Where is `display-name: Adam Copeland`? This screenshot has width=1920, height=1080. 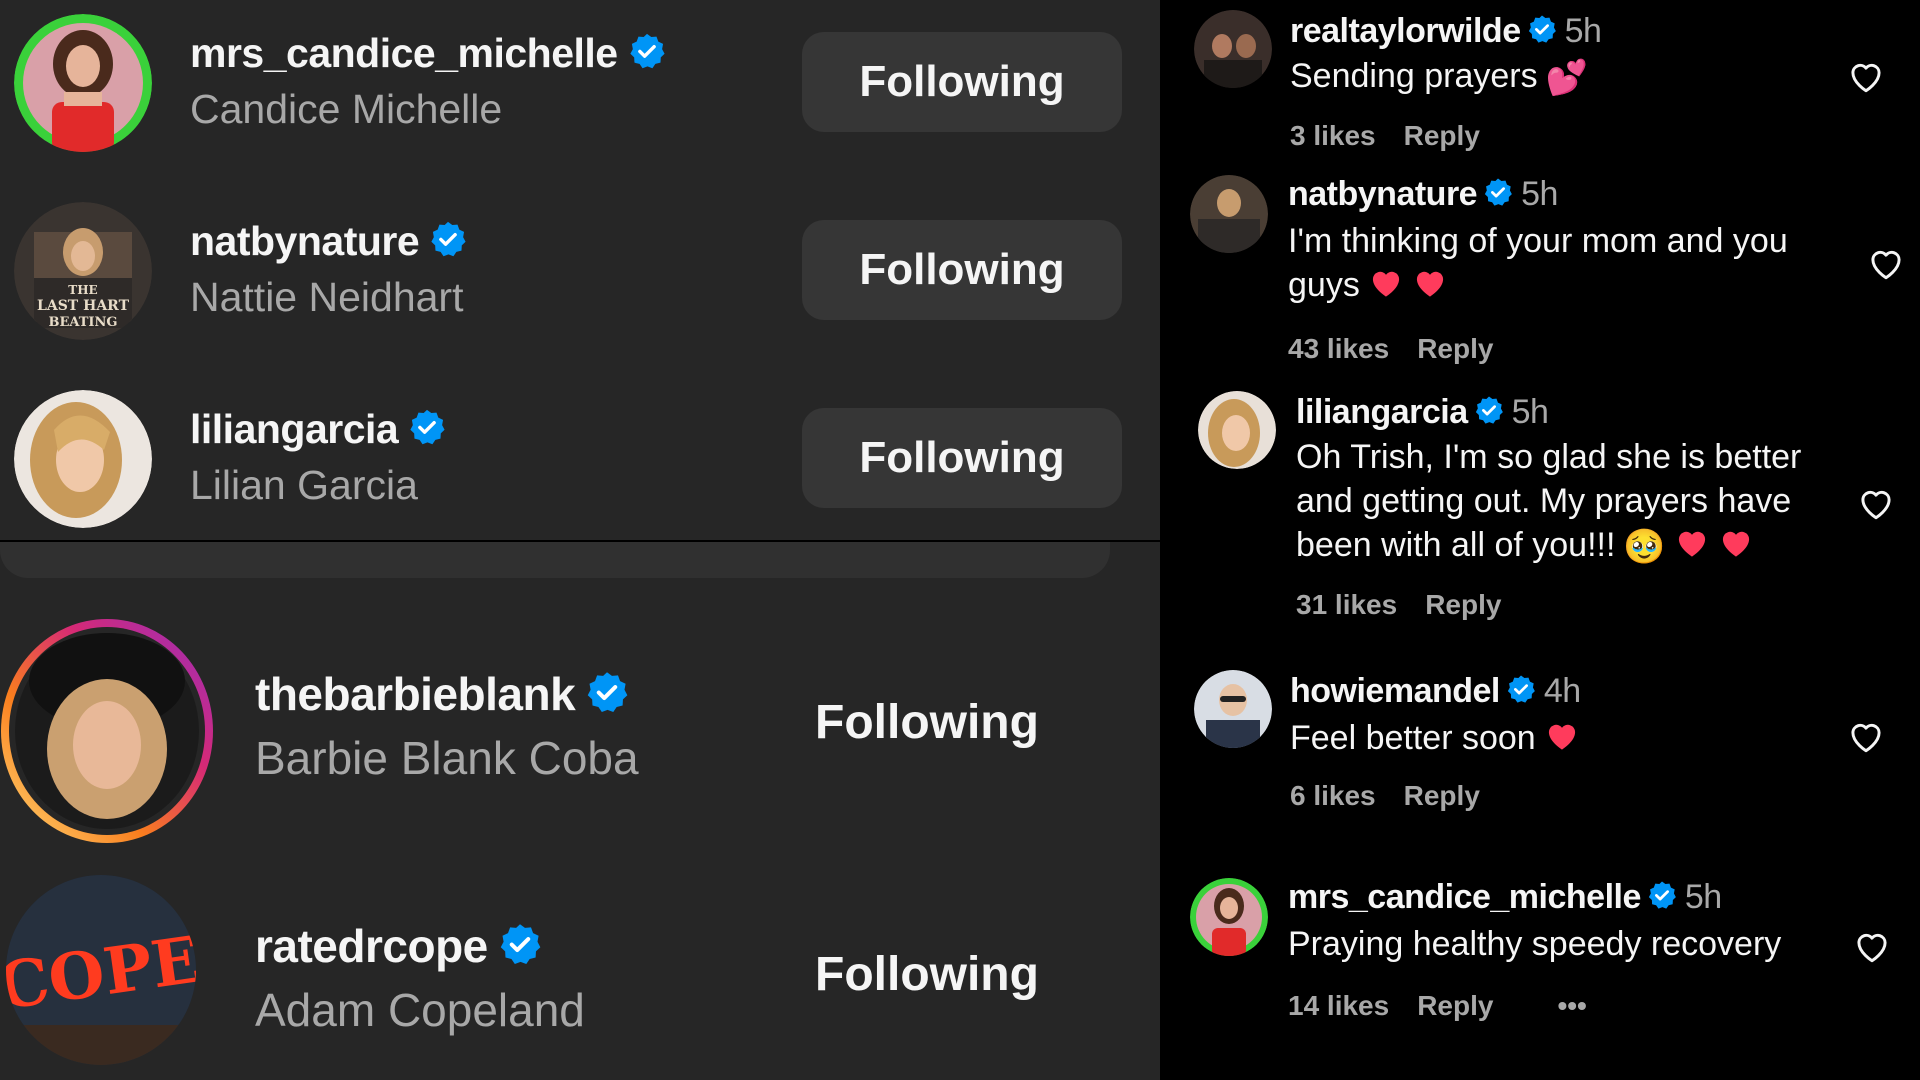
display-name: Adam Copeland is located at coordinates (420, 1010).